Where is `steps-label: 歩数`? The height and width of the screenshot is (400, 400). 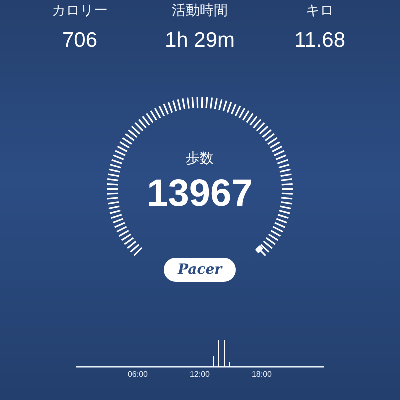 steps-label: 歩数 is located at coordinates (200, 159).